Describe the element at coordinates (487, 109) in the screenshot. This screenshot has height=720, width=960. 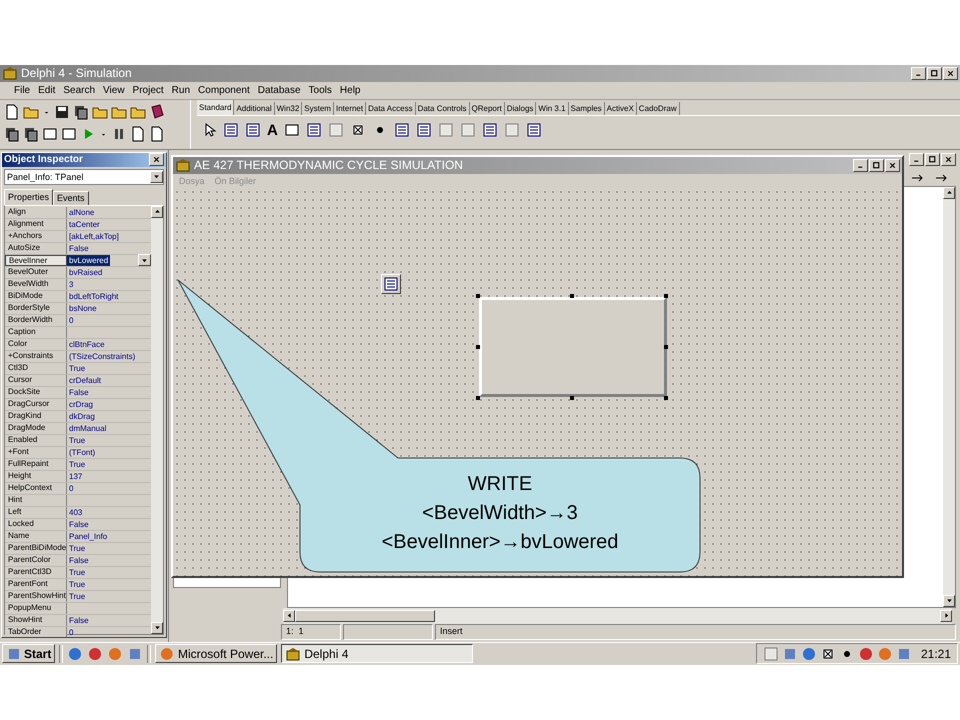
I see `palette-tab: QReport` at that location.